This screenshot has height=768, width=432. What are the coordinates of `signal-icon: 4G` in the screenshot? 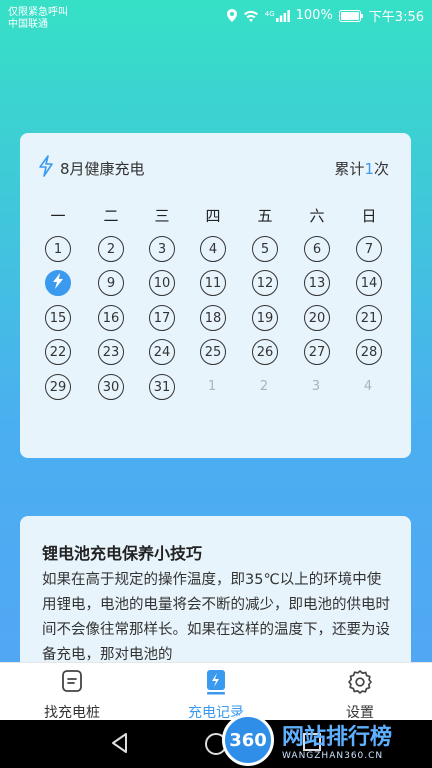 It's located at (277, 15).